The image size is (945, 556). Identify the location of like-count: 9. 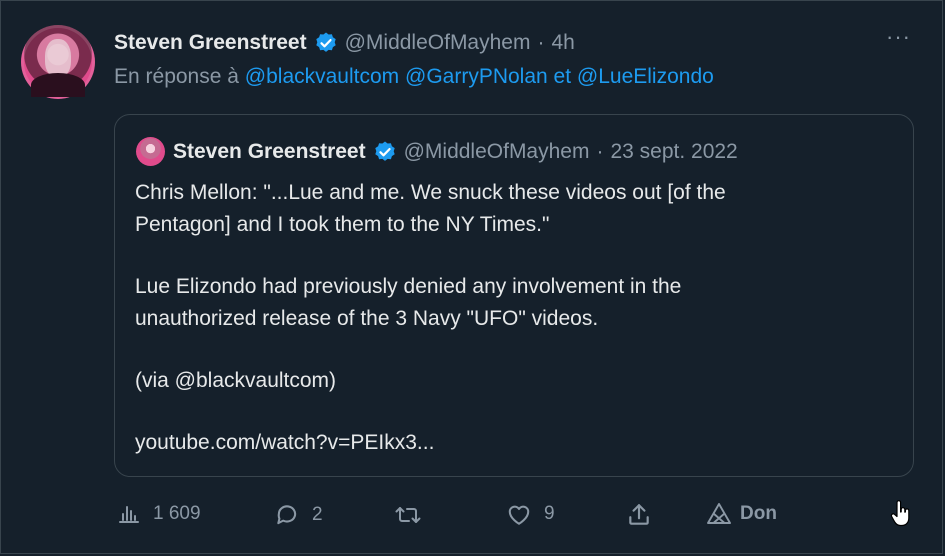
(549, 513).